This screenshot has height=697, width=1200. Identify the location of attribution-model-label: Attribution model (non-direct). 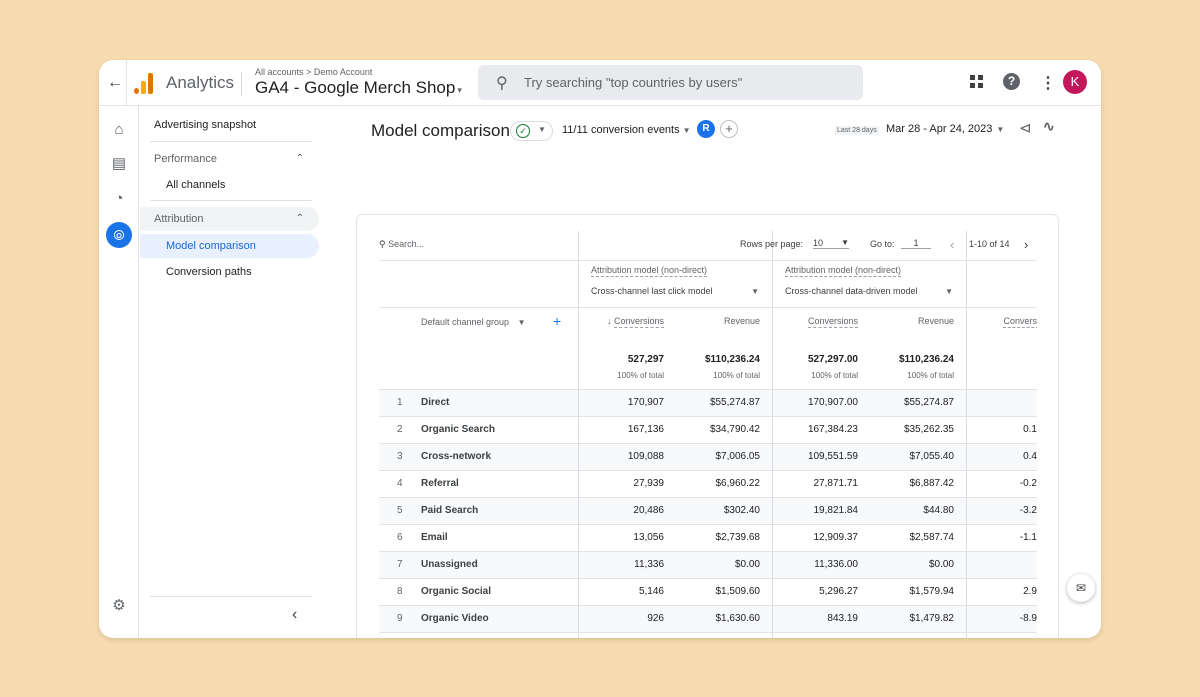
(649, 271).